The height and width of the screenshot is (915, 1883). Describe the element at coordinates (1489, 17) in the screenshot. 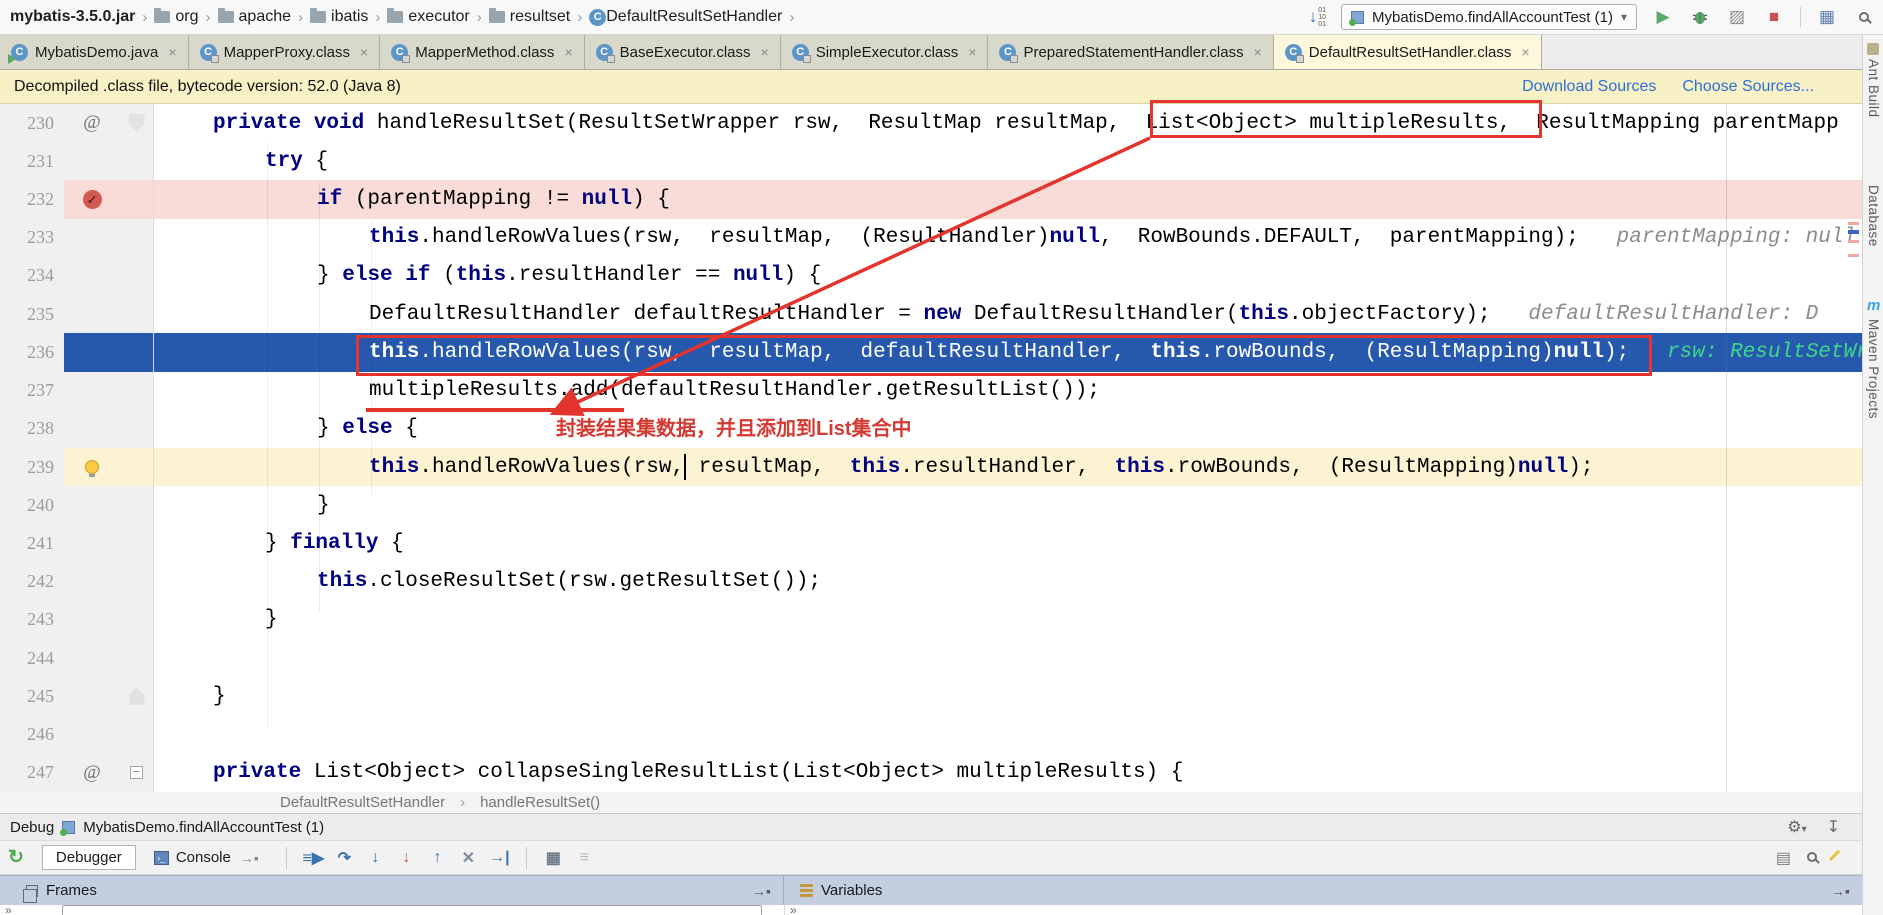

I see `run-config-select: MybatisDemo.findAllAccountTest (1) ▾` at that location.